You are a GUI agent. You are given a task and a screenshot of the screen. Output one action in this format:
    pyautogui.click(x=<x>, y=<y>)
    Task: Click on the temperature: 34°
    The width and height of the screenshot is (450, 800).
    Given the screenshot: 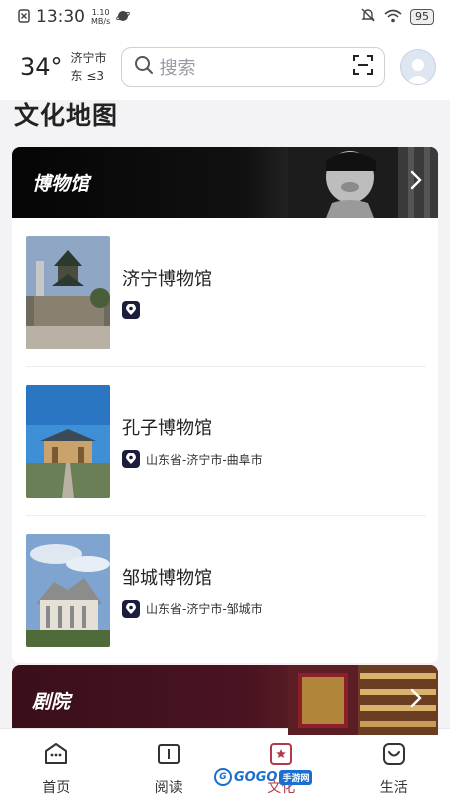 What is the action you would take?
    pyautogui.click(x=41, y=67)
    